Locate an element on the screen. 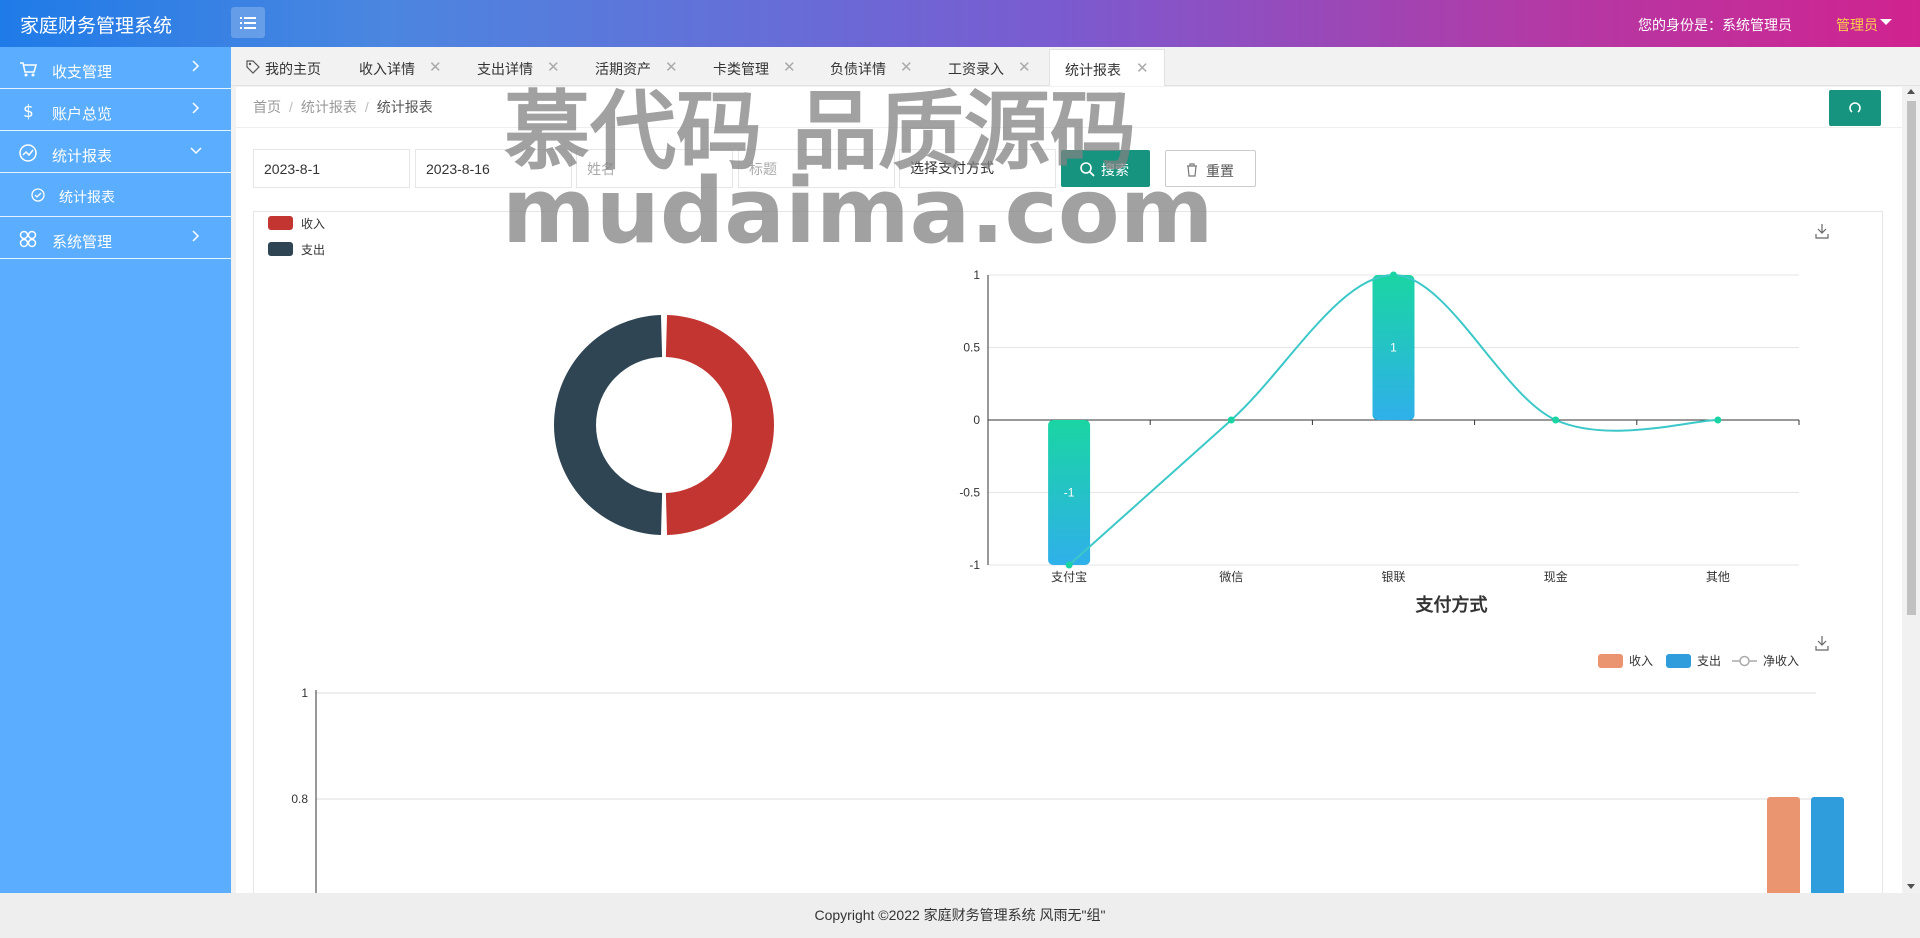 The height and width of the screenshot is (938, 1920). tab-label: 统计报表 is located at coordinates (1093, 70).